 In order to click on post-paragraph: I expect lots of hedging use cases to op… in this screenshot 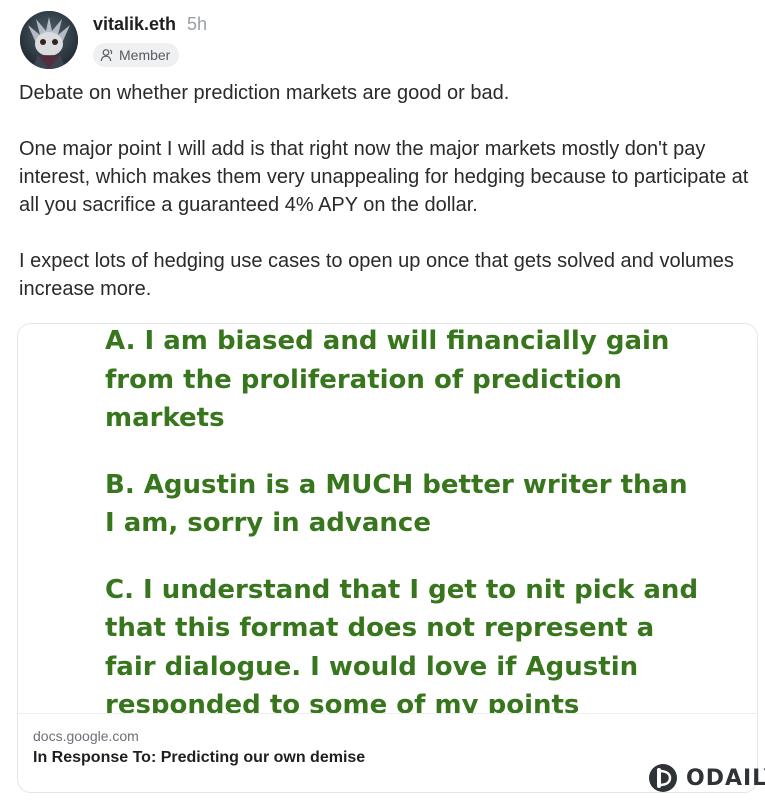, I will do `click(376, 275)`.